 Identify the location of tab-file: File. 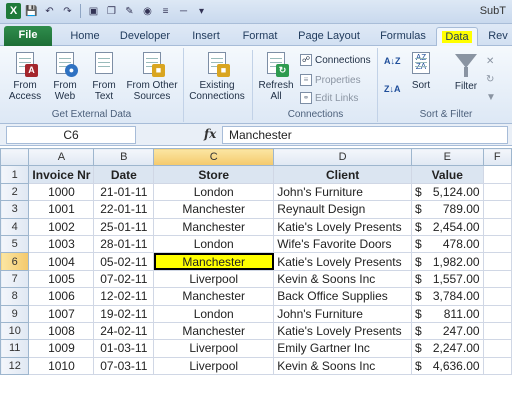
(28, 36).